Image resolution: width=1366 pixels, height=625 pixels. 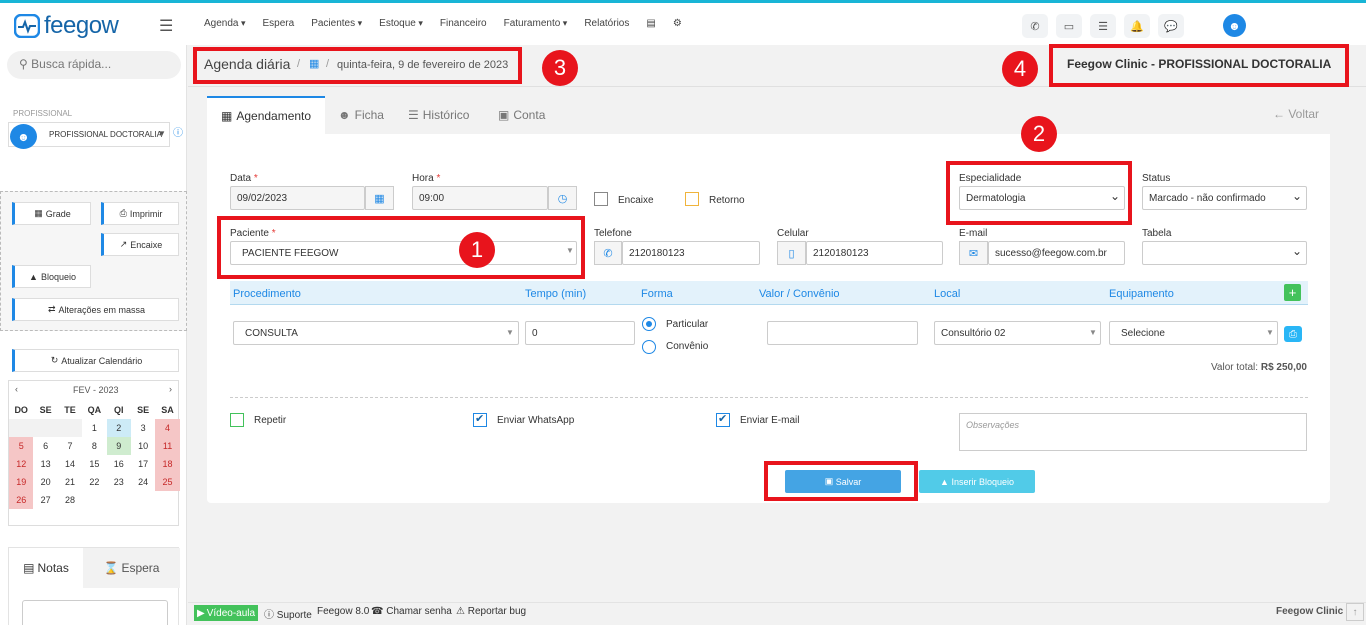 I want to click on observacoes-textarea: Observações, so click(x=1133, y=432).